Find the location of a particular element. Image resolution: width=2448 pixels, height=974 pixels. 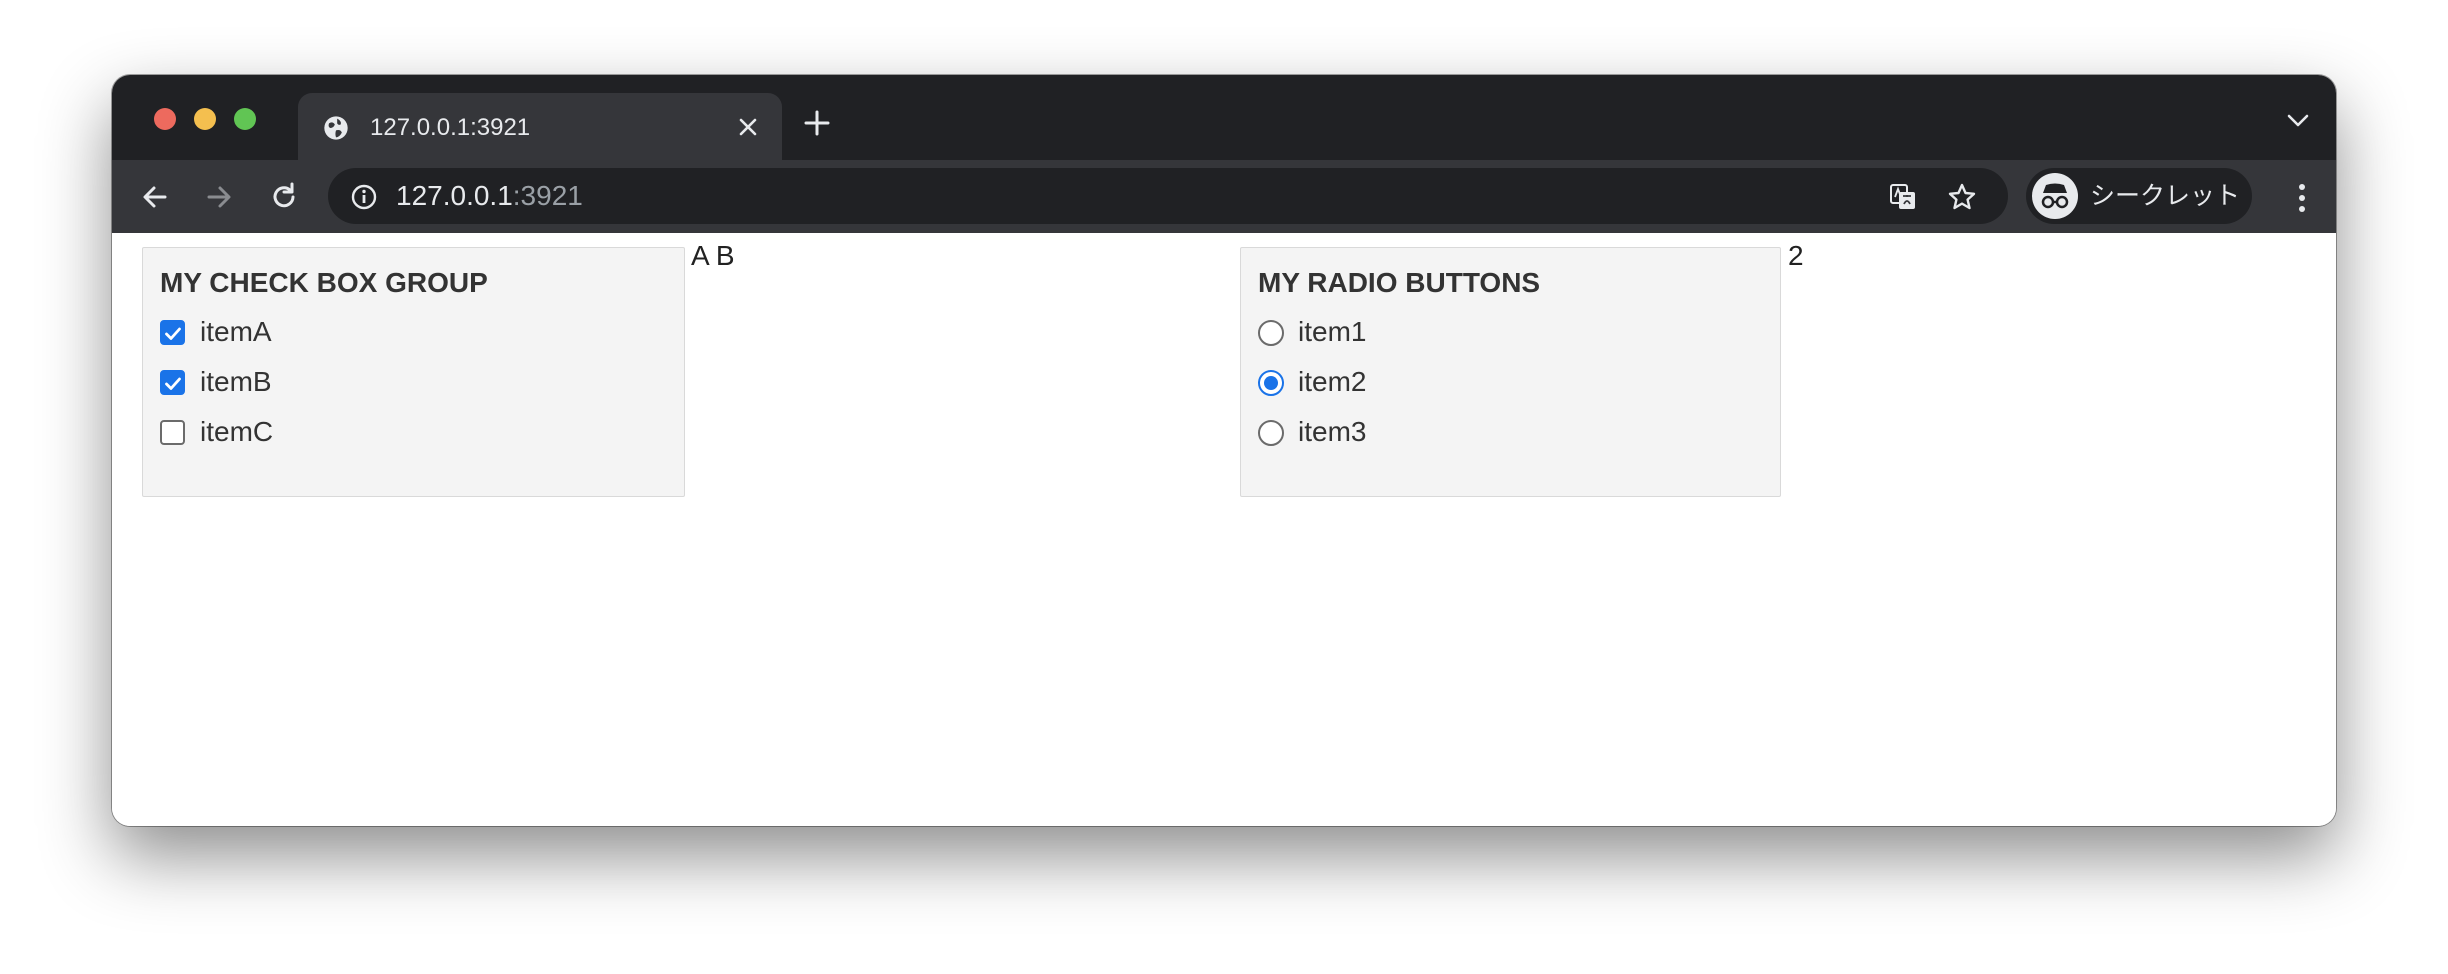

incognito-icon is located at coordinates (2055, 196).